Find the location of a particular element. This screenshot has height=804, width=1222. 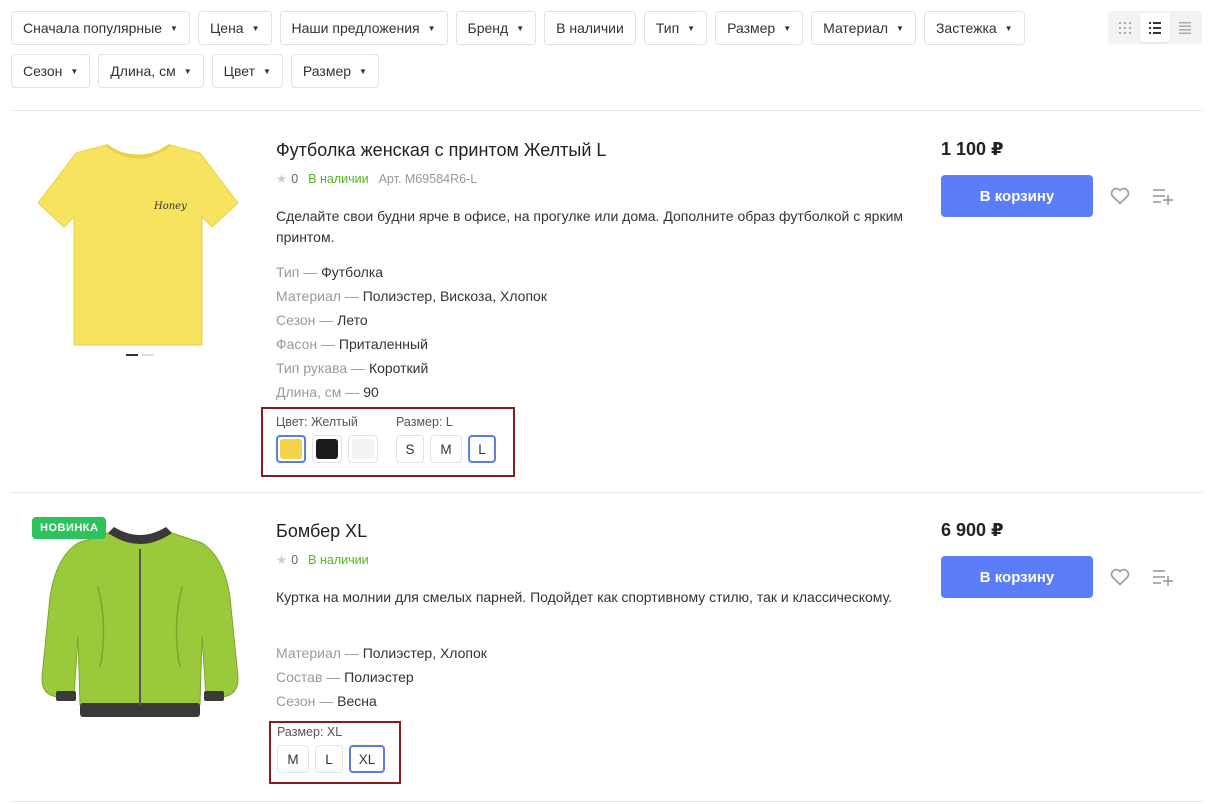

color-group: Цвет: Желтый is located at coordinates (327, 439).